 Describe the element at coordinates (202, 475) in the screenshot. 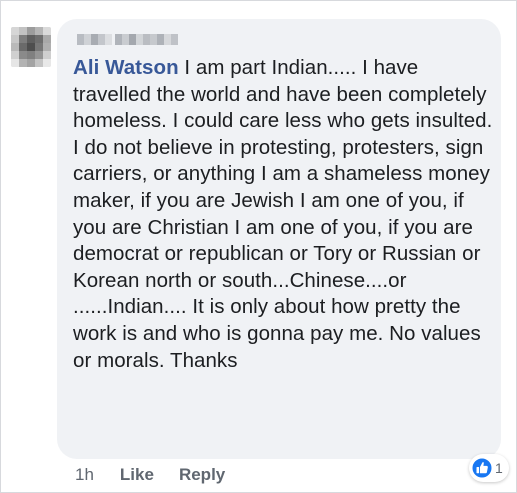

I see `reply-button: Reply` at that location.